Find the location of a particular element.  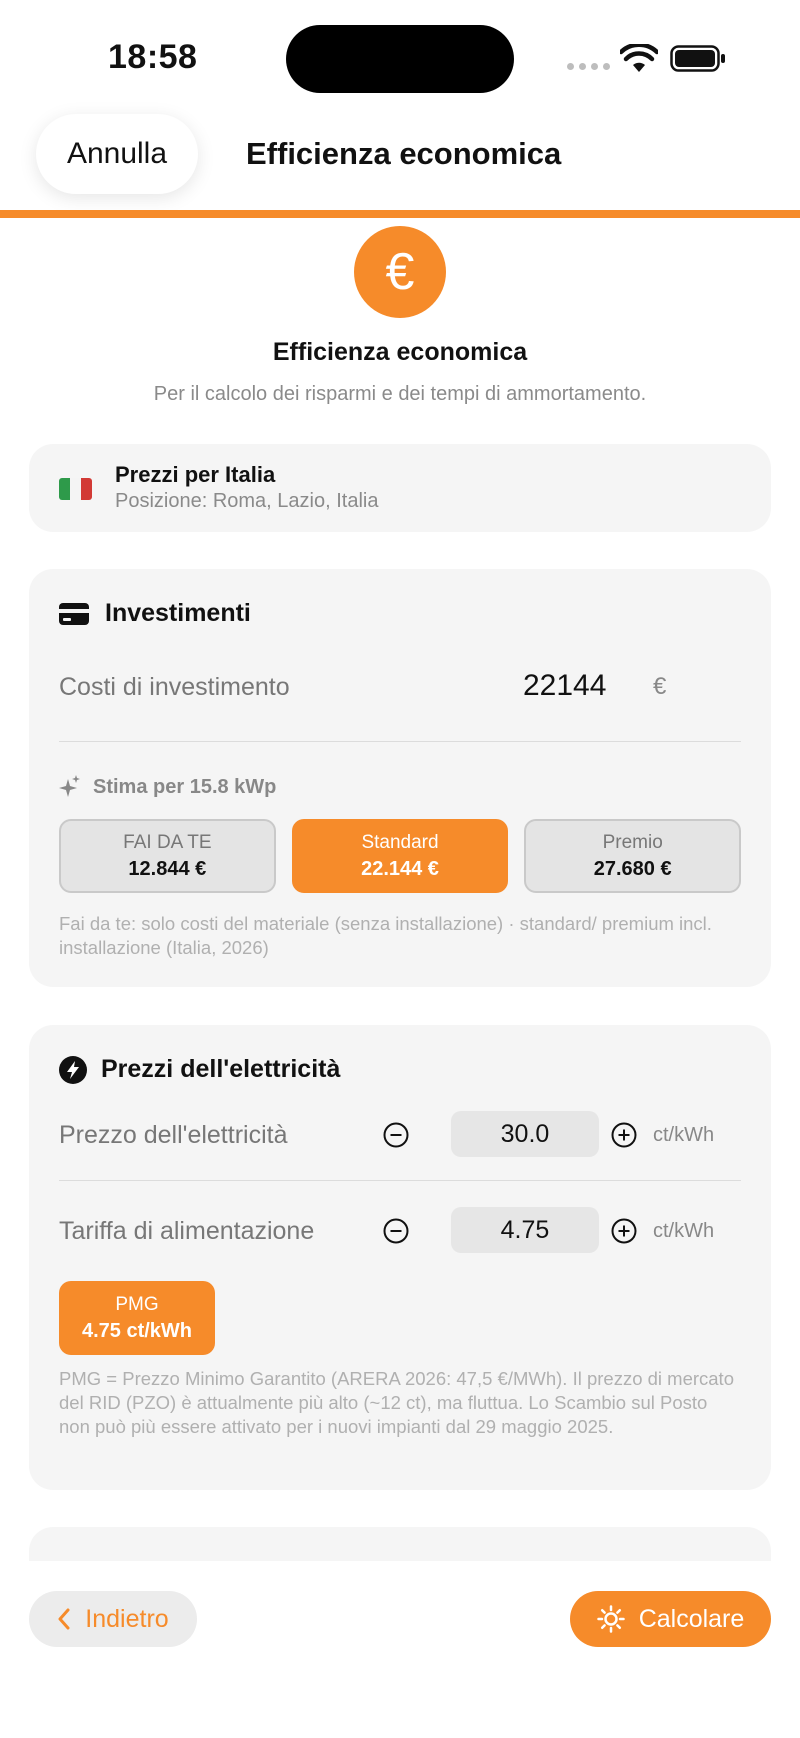

preset-diy-button: FAI DA TE 12.844 € is located at coordinates (167, 856).